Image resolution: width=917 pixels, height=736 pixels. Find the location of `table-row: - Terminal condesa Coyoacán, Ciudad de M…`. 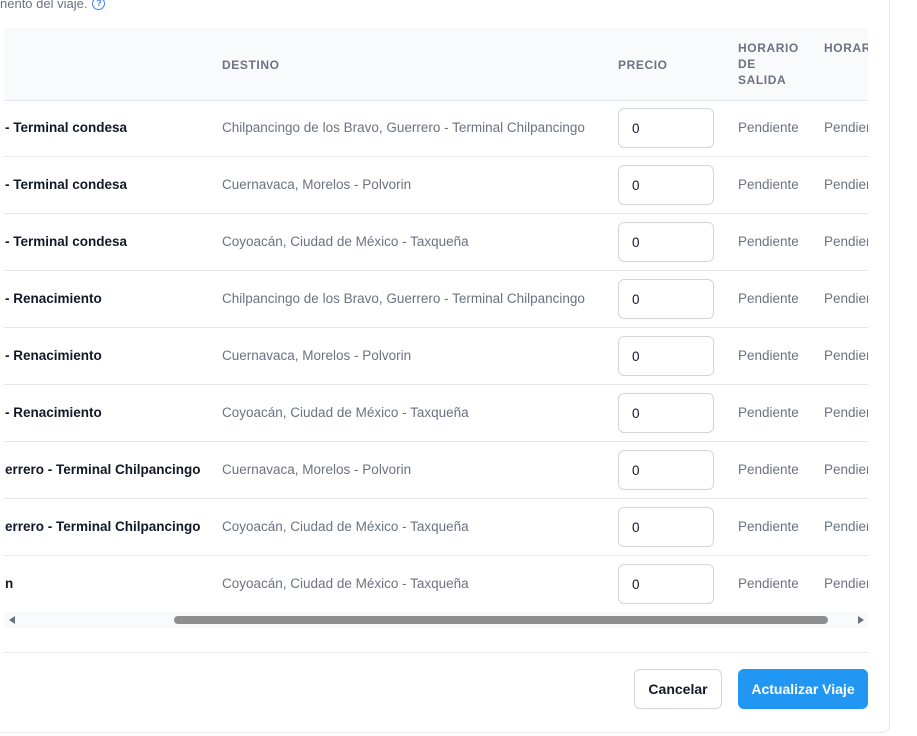

table-row: - Terminal condesa Coyoacán, Ciudad de M… is located at coordinates (436, 242).